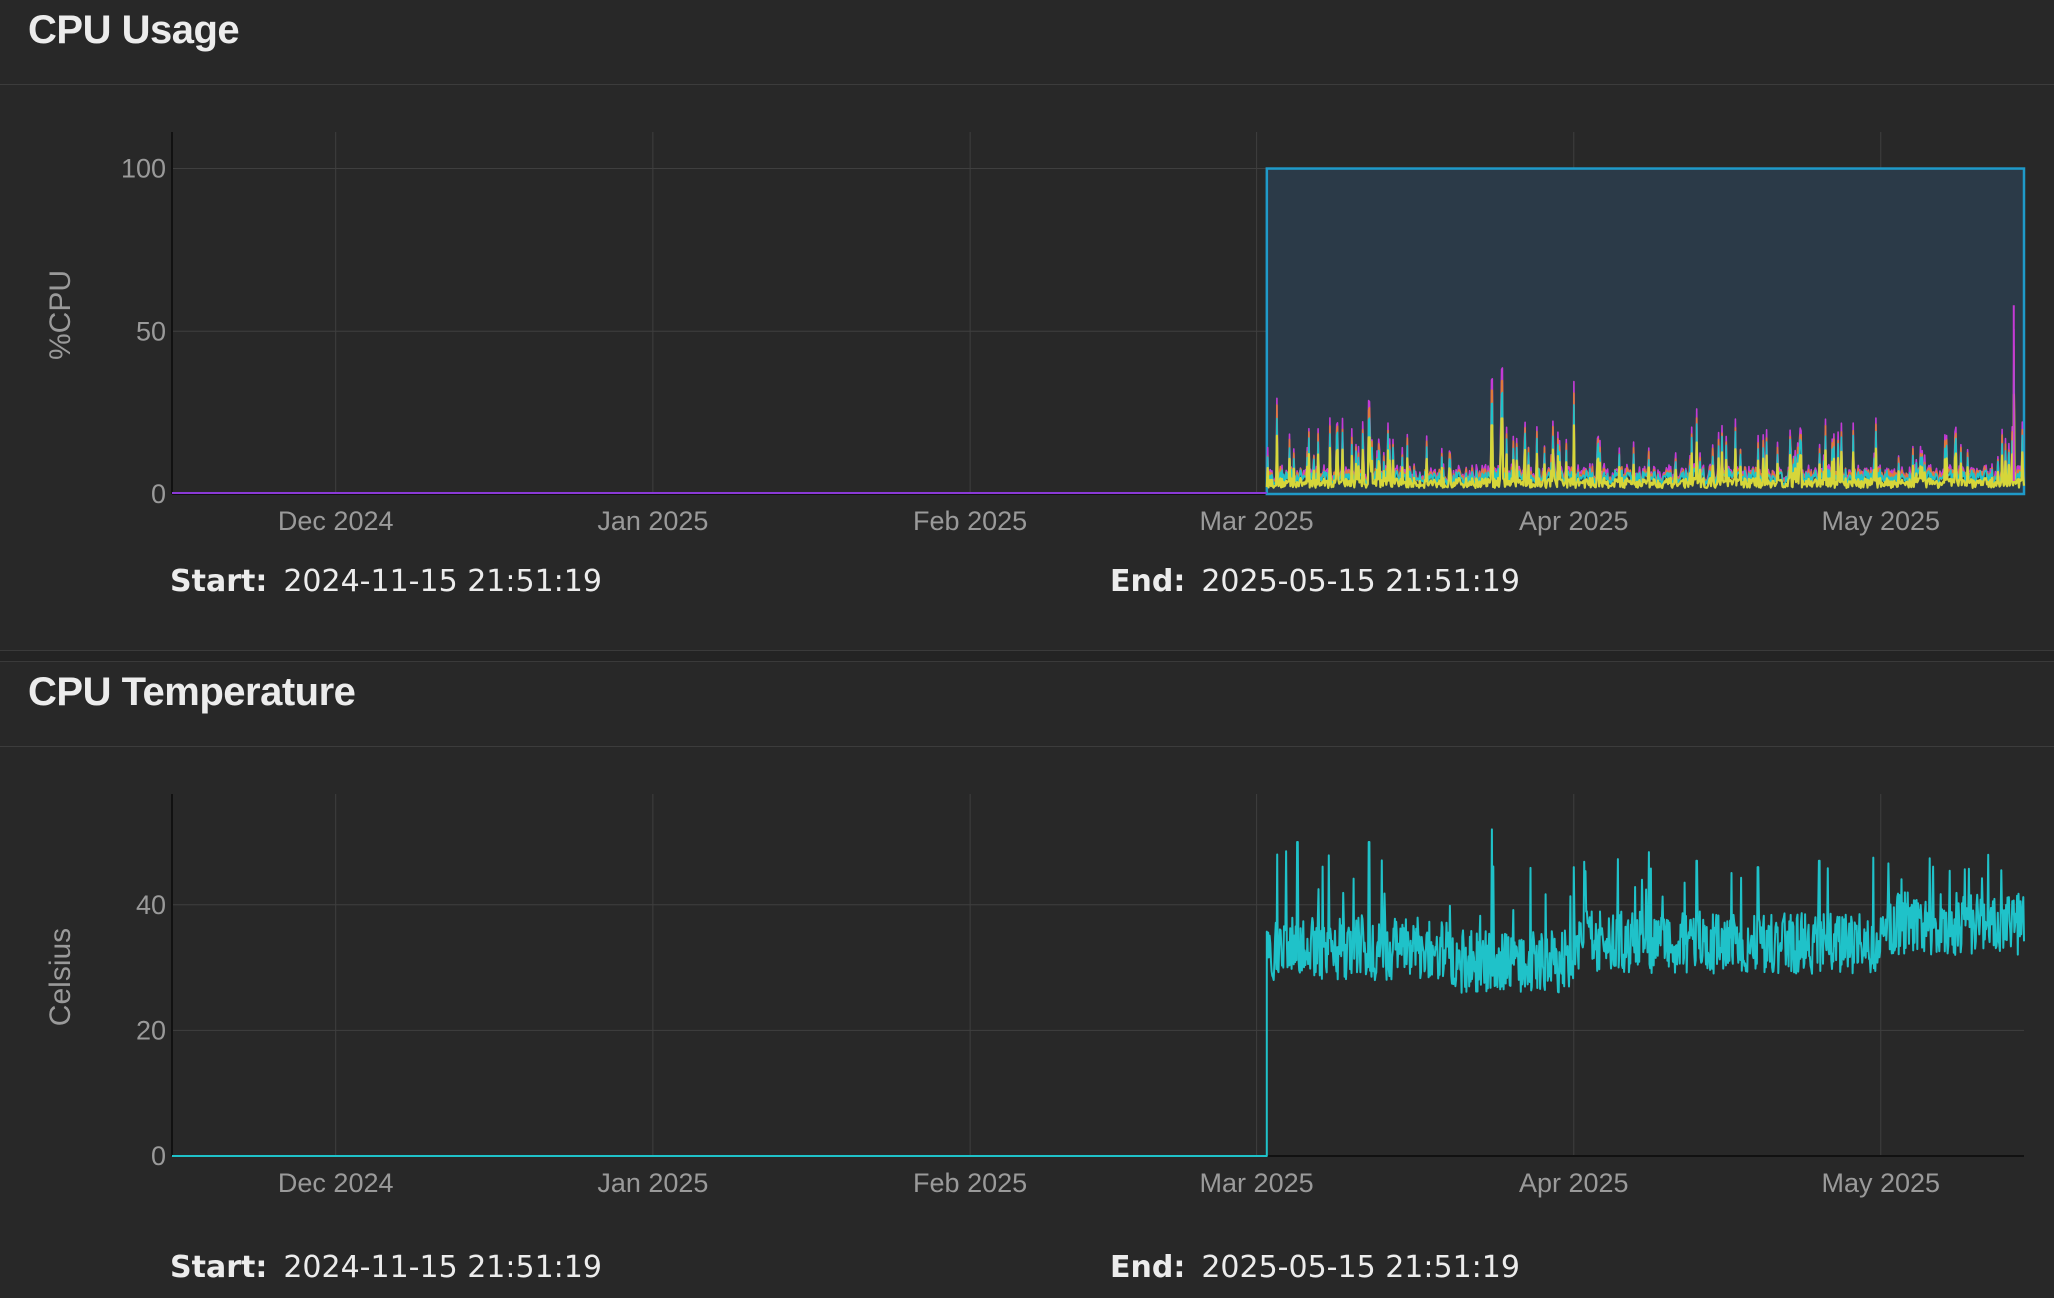  I want to click on y-axis-label: %CPU, so click(60, 315).